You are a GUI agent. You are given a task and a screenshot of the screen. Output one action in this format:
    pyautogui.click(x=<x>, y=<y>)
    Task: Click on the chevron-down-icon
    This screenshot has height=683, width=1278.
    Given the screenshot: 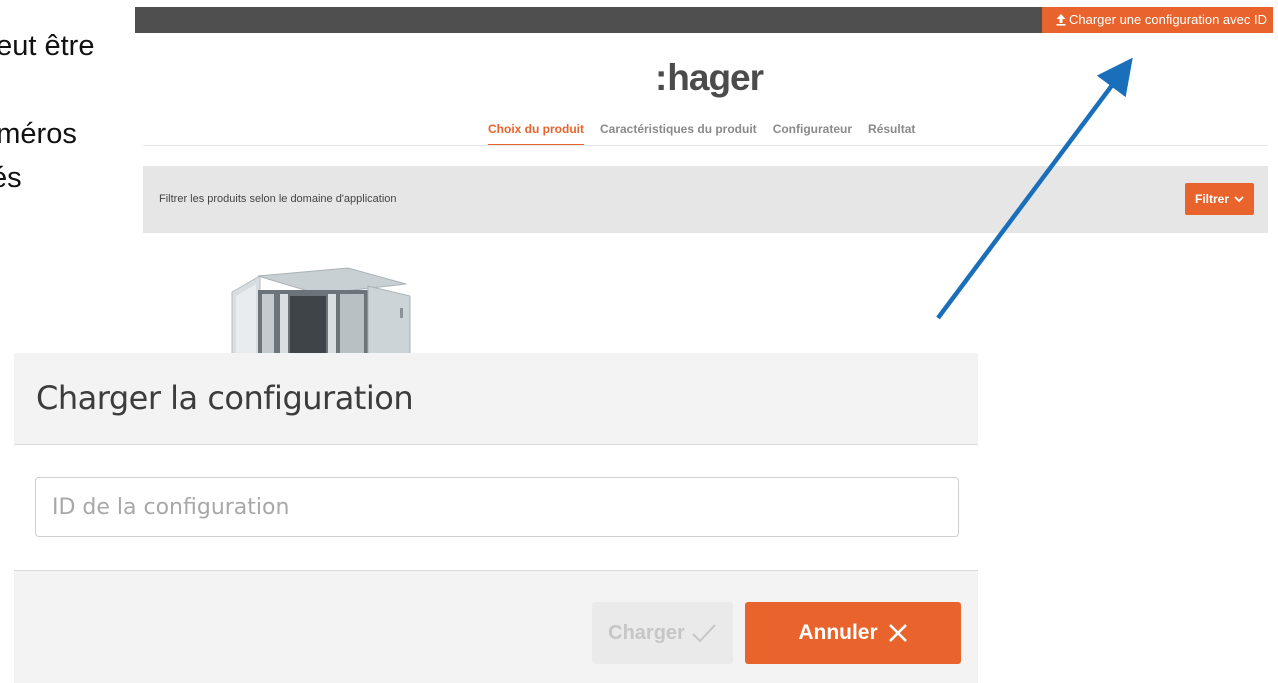 What is the action you would take?
    pyautogui.click(x=1239, y=198)
    